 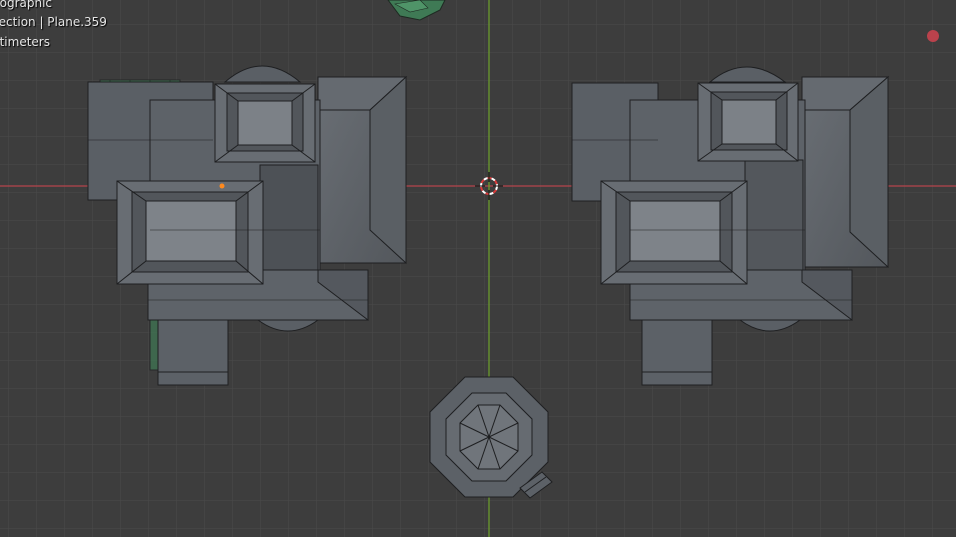 I want to click on collection-object-label: llection | Plane.359, so click(x=53, y=22).